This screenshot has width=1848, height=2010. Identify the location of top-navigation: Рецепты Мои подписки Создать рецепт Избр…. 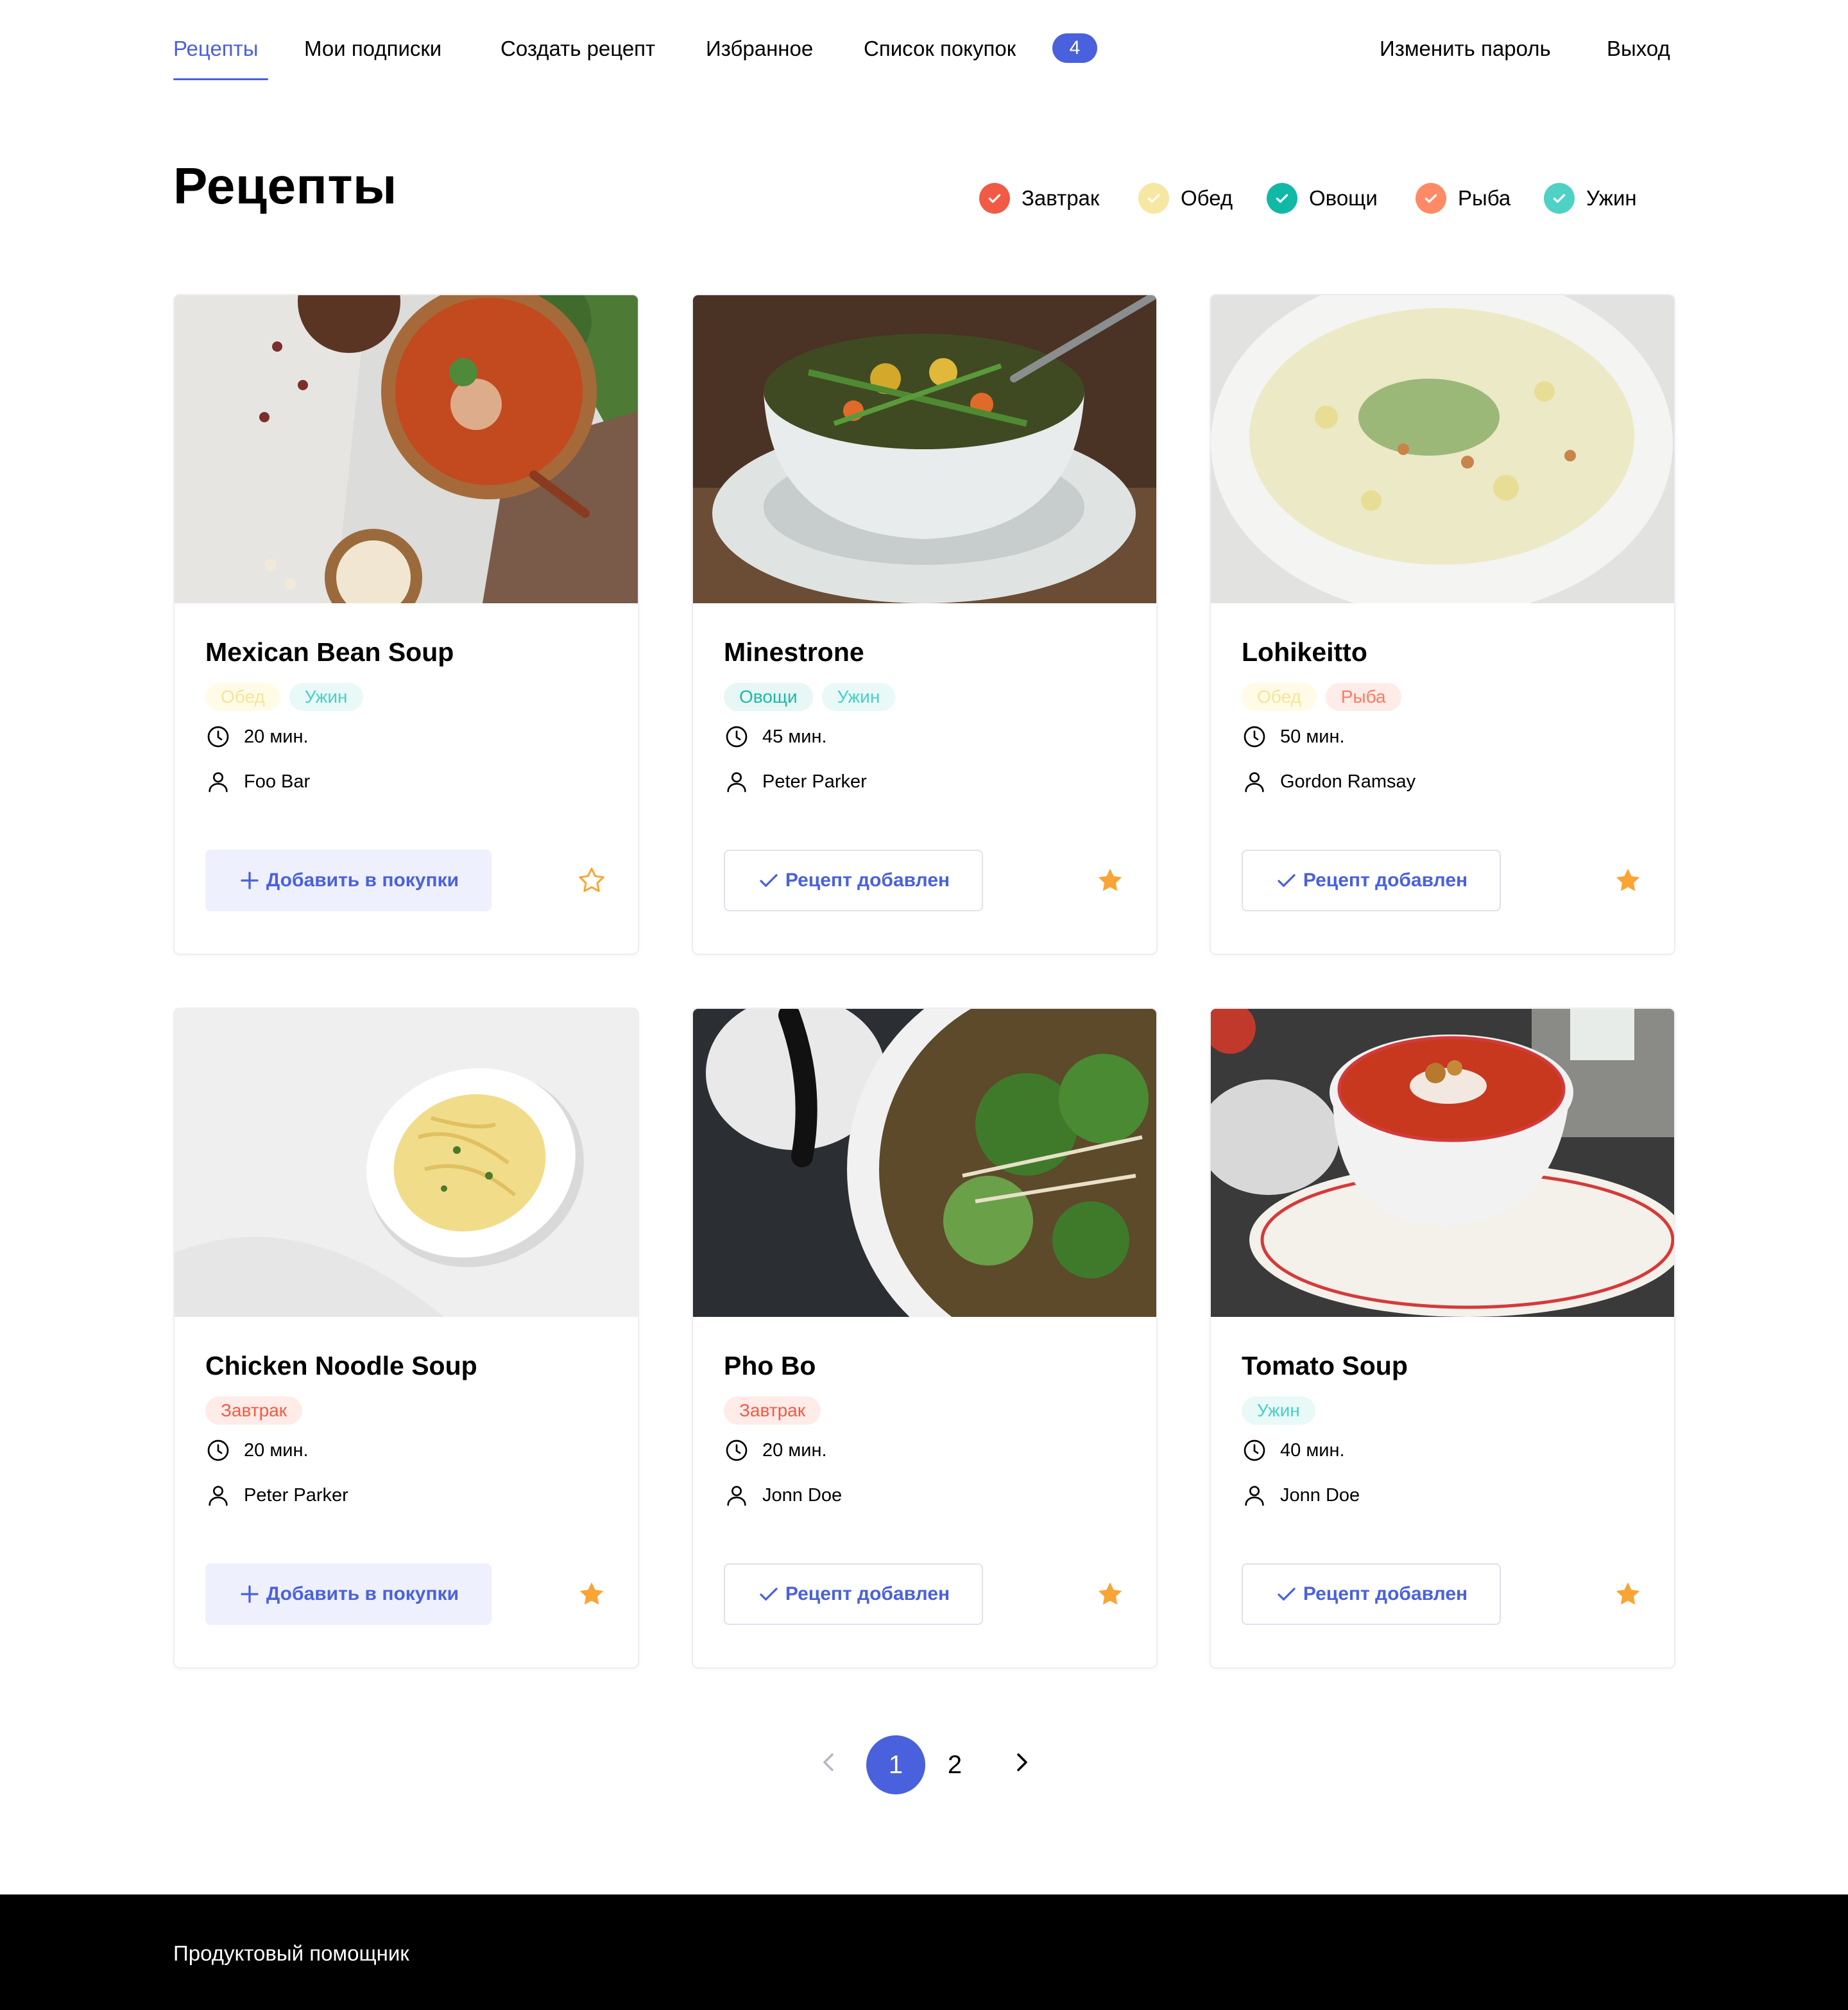
(924, 41).